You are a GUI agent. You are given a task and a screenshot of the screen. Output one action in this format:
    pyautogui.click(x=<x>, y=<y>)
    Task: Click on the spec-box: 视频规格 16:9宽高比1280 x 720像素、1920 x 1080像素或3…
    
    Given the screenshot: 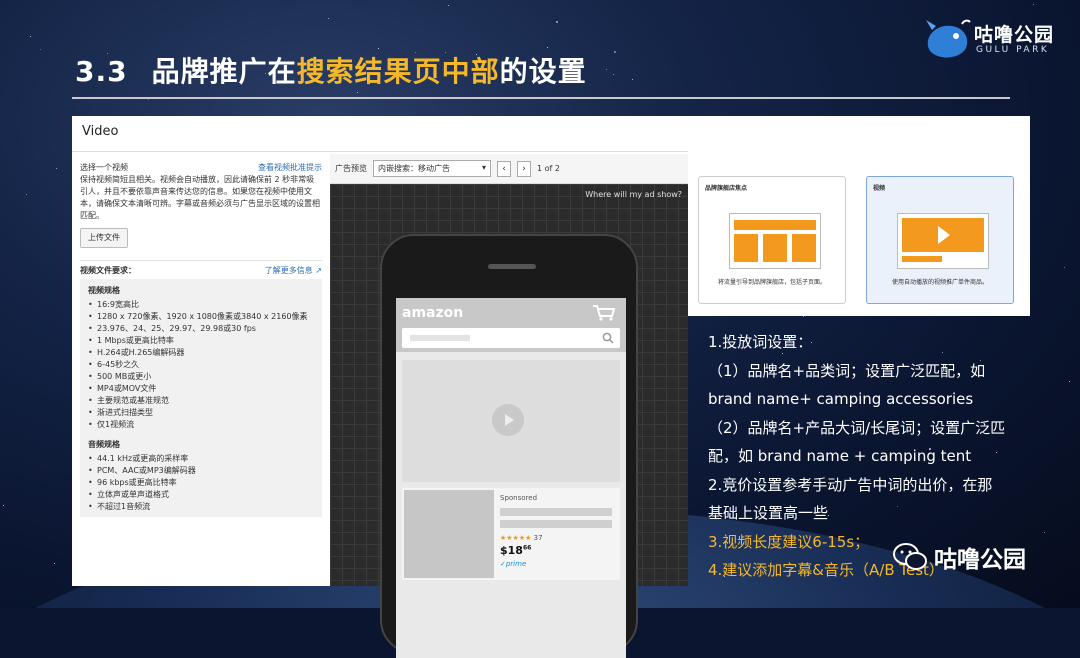 What is the action you would take?
    pyautogui.click(x=201, y=398)
    